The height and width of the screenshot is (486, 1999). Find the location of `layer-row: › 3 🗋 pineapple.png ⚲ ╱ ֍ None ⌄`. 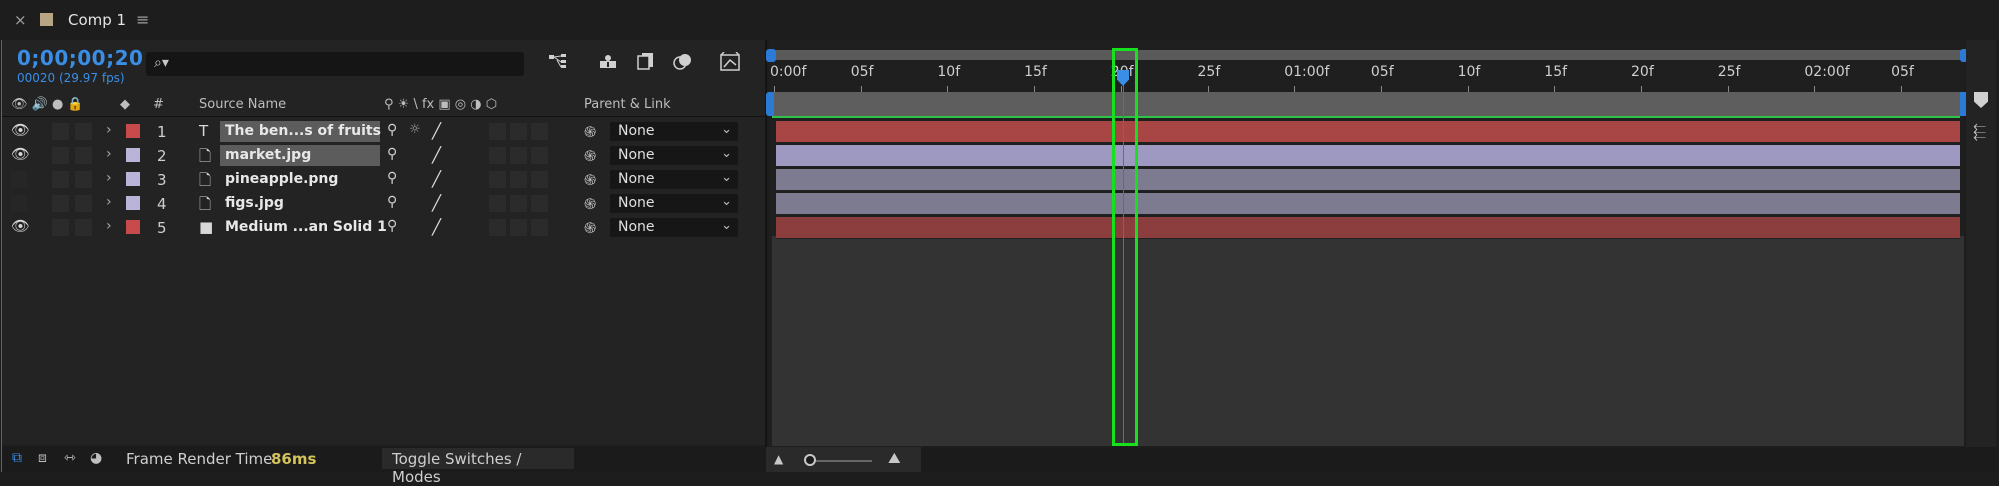

layer-row: › 3 🗋 pineapple.png ⚲ ╱ ֍ None ⌄ is located at coordinates (383, 179).